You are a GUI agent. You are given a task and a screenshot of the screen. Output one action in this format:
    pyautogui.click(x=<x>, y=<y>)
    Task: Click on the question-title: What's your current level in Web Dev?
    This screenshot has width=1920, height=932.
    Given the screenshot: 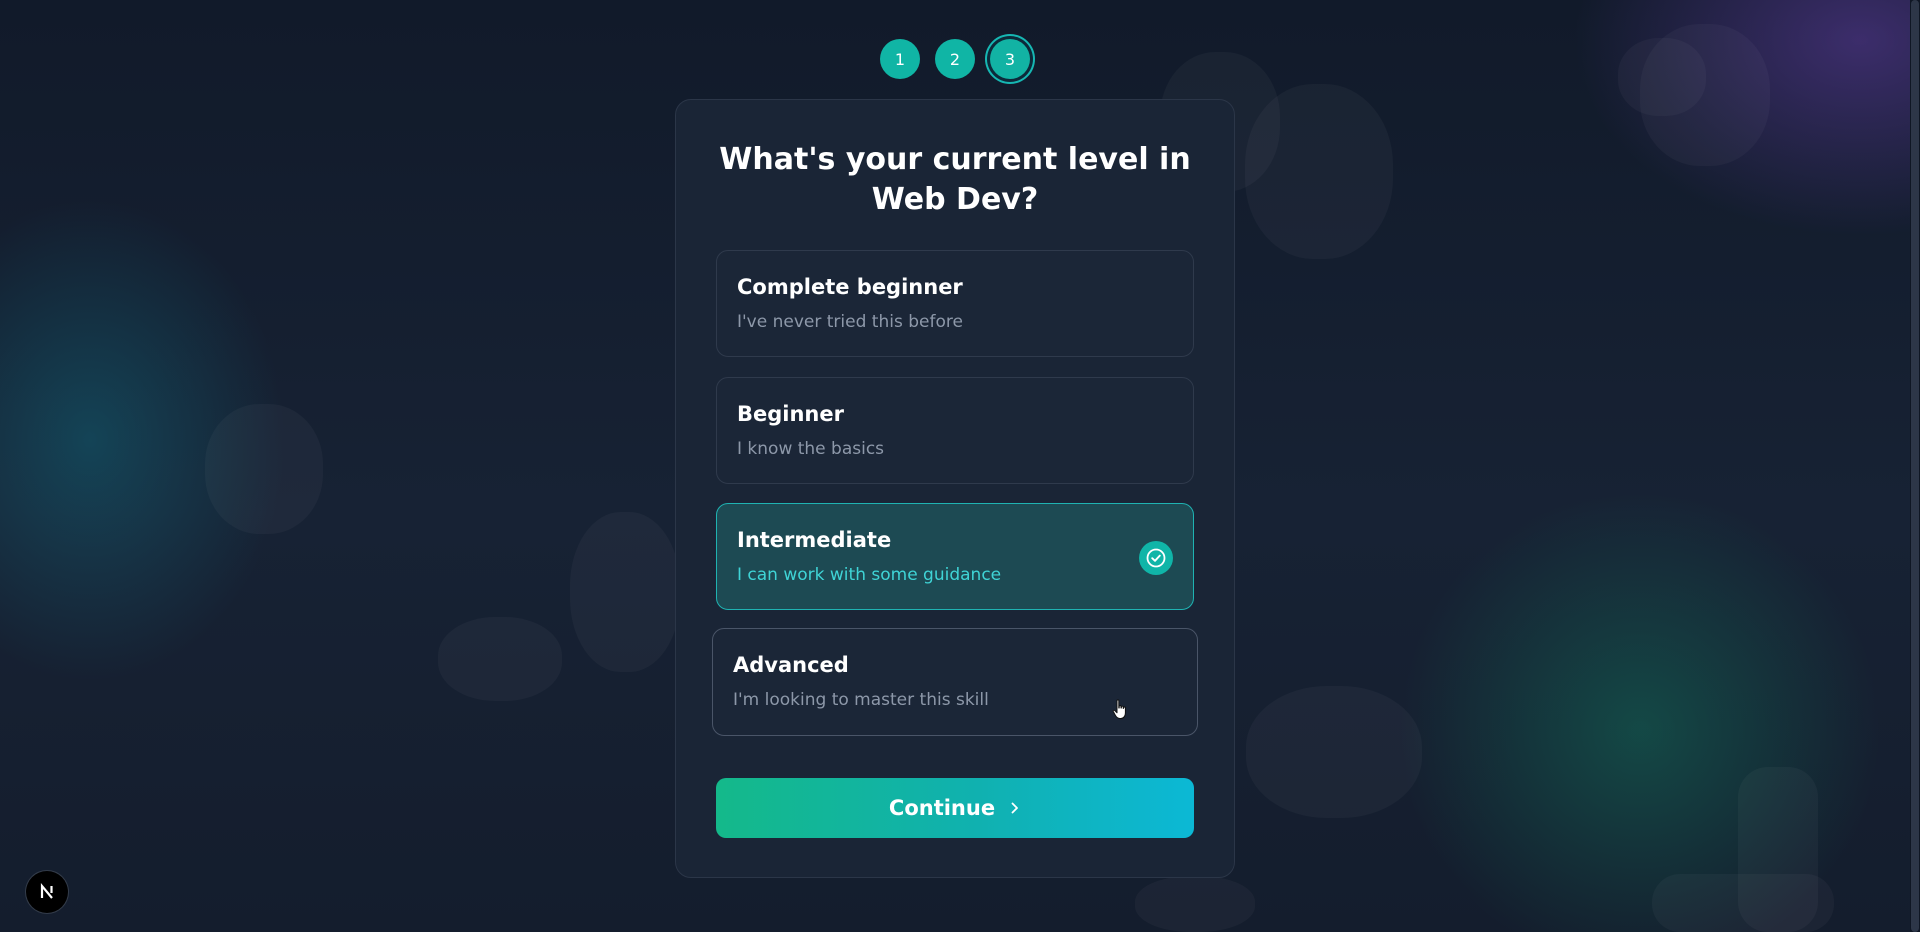 What is the action you would take?
    pyautogui.click(x=955, y=179)
    